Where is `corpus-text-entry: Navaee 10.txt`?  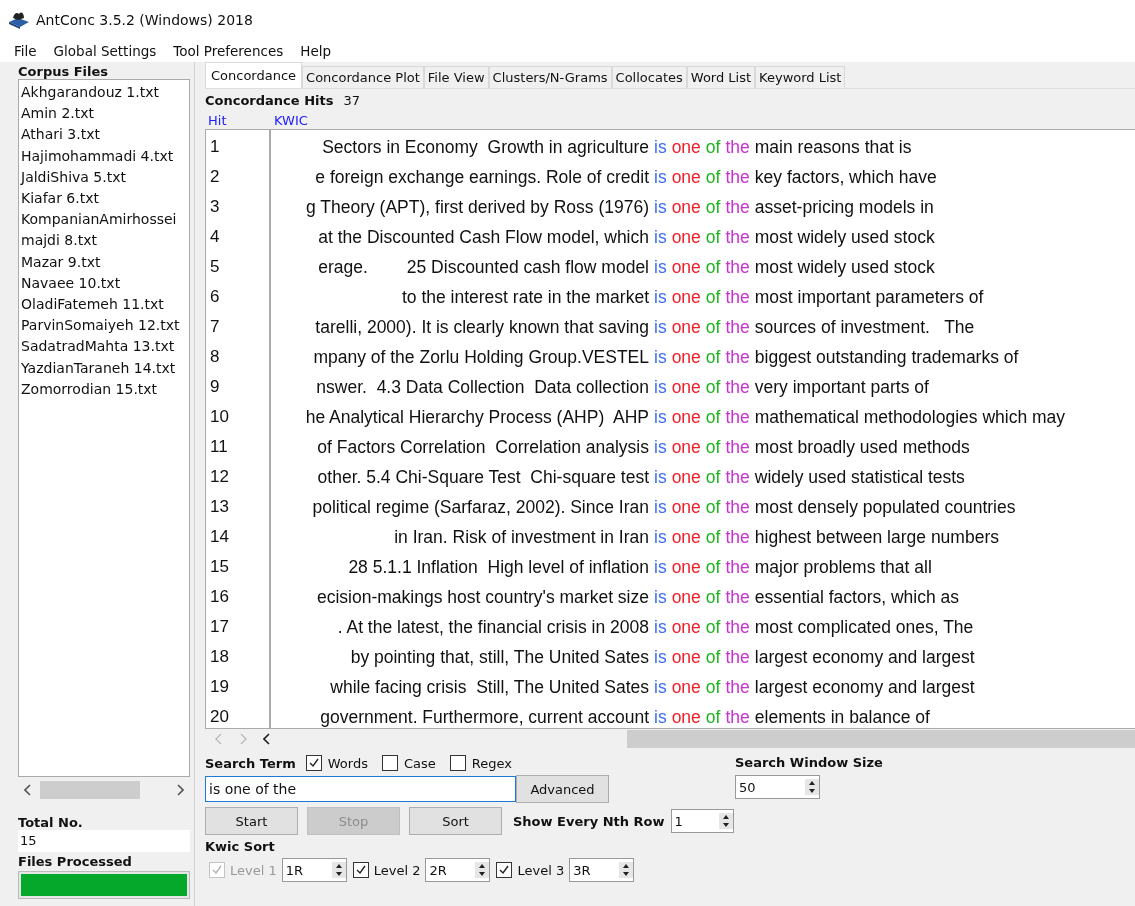 corpus-text-entry: Navaee 10.txt is located at coordinates (105, 283).